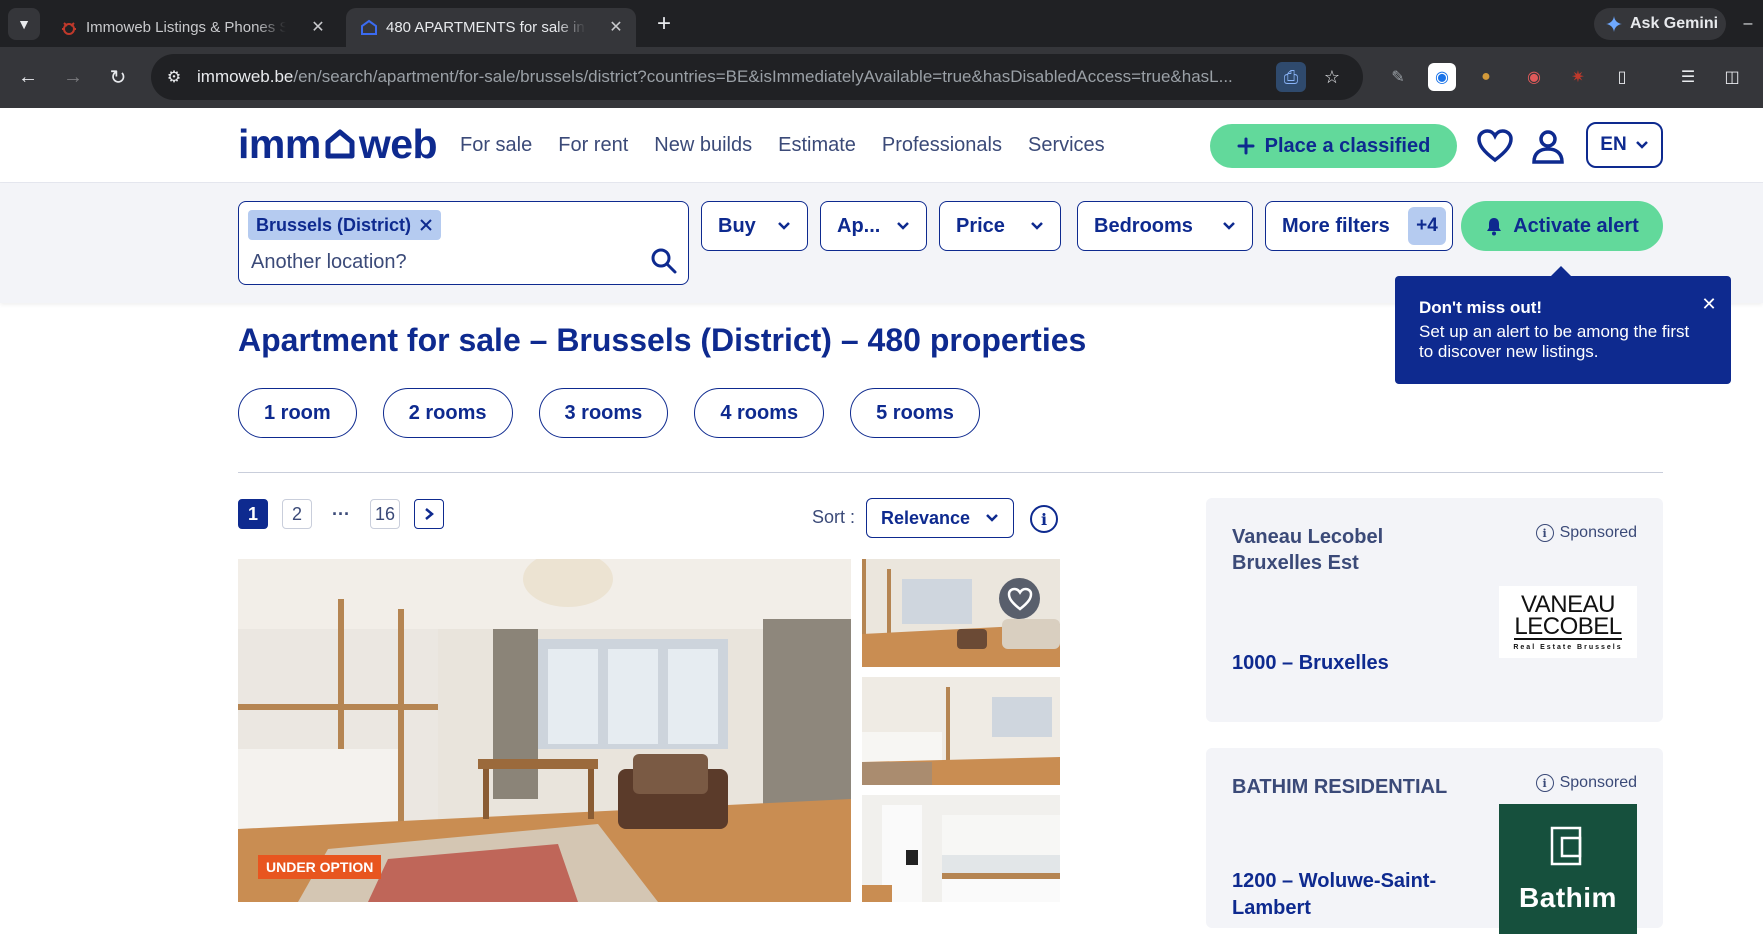  I want to click on page-last-button: 16, so click(385, 514).